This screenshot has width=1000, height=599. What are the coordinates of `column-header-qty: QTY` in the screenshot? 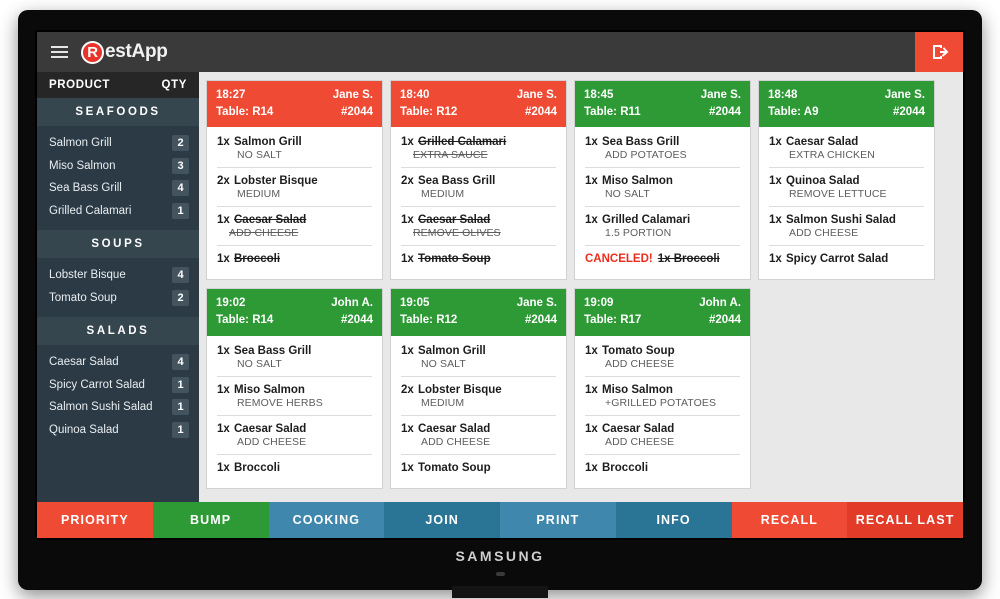 It's located at (174, 85).